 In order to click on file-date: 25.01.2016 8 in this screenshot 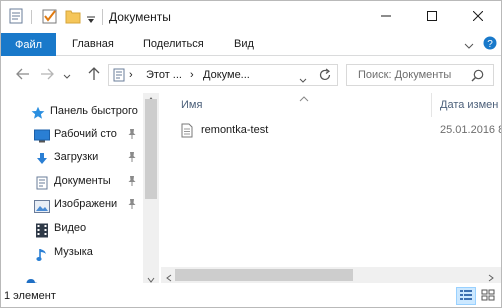, I will do `click(470, 130)`.